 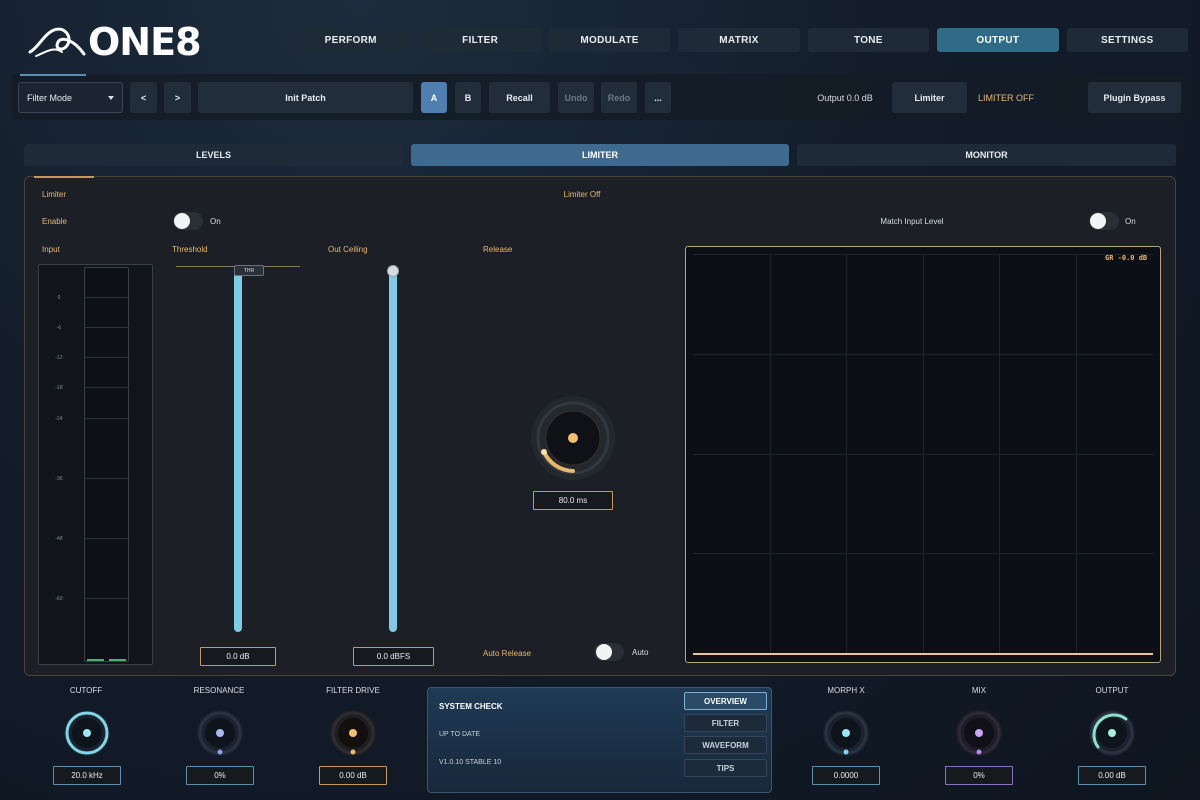 What do you see at coordinates (59, 539) in the screenshot?
I see `meter-tick-label: -48` at bounding box center [59, 539].